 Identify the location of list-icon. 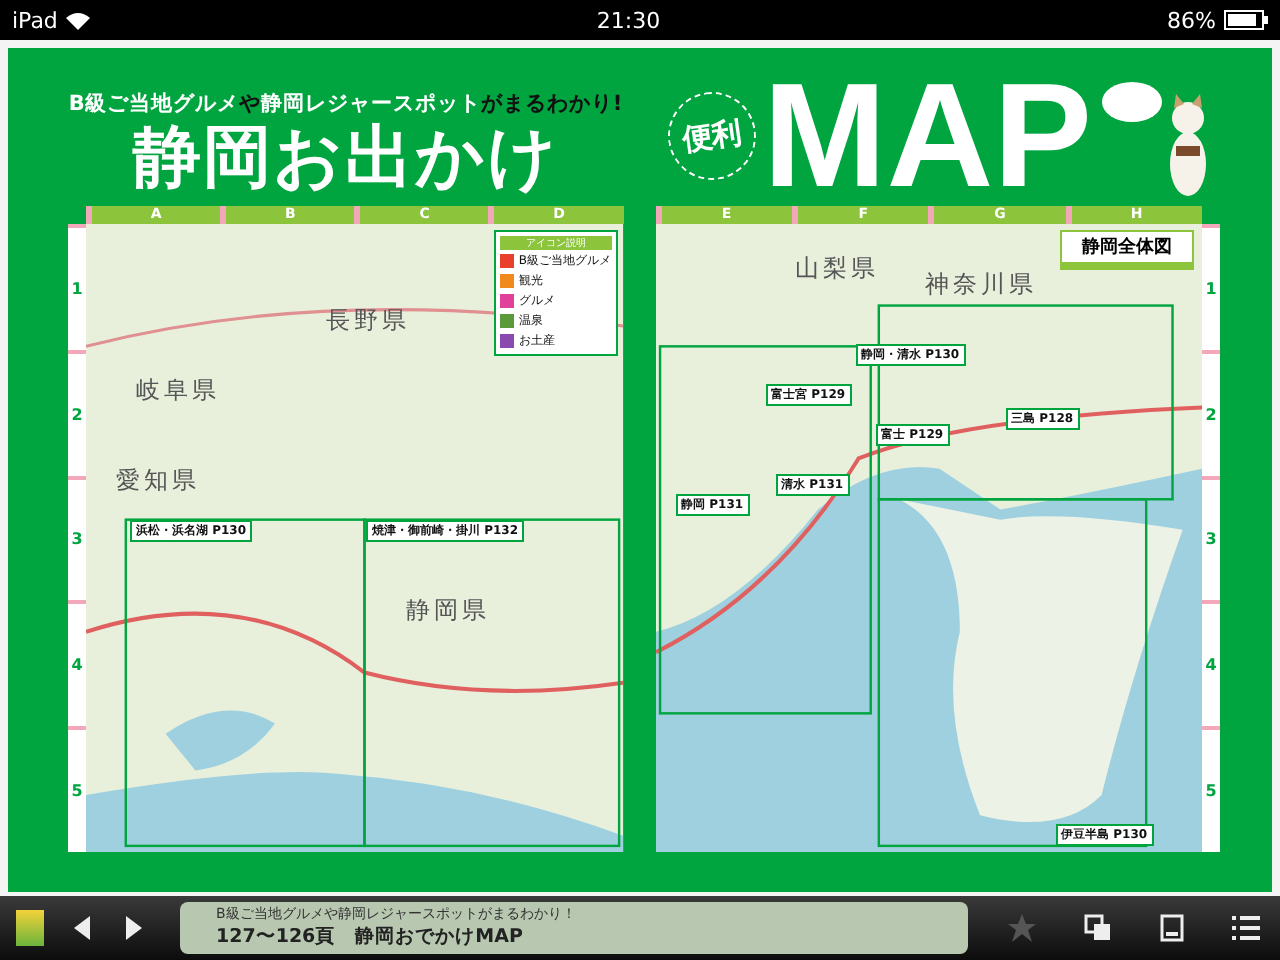
(1246, 928).